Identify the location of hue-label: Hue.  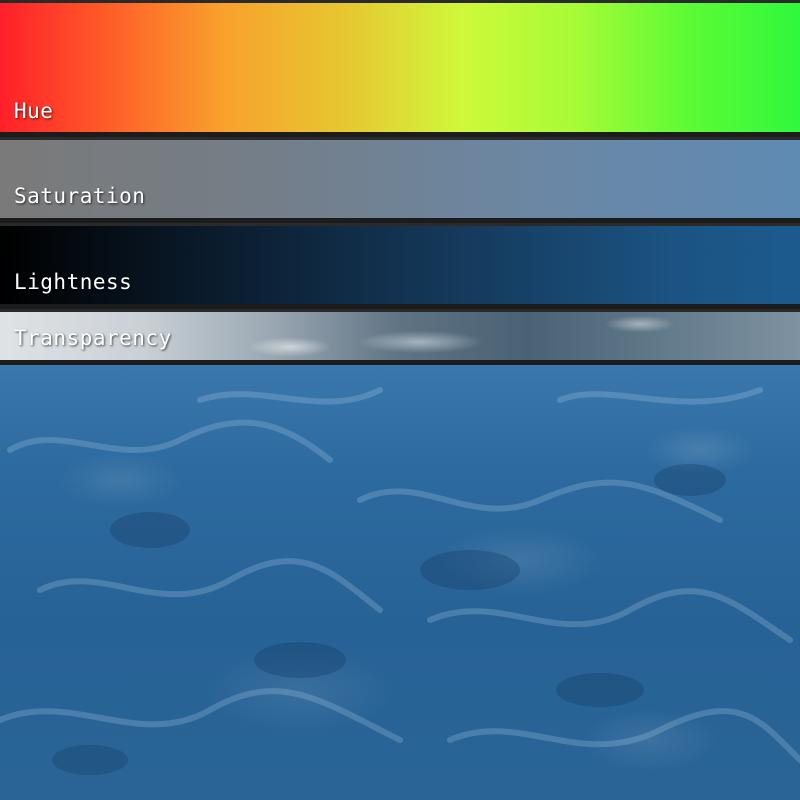
(34, 111).